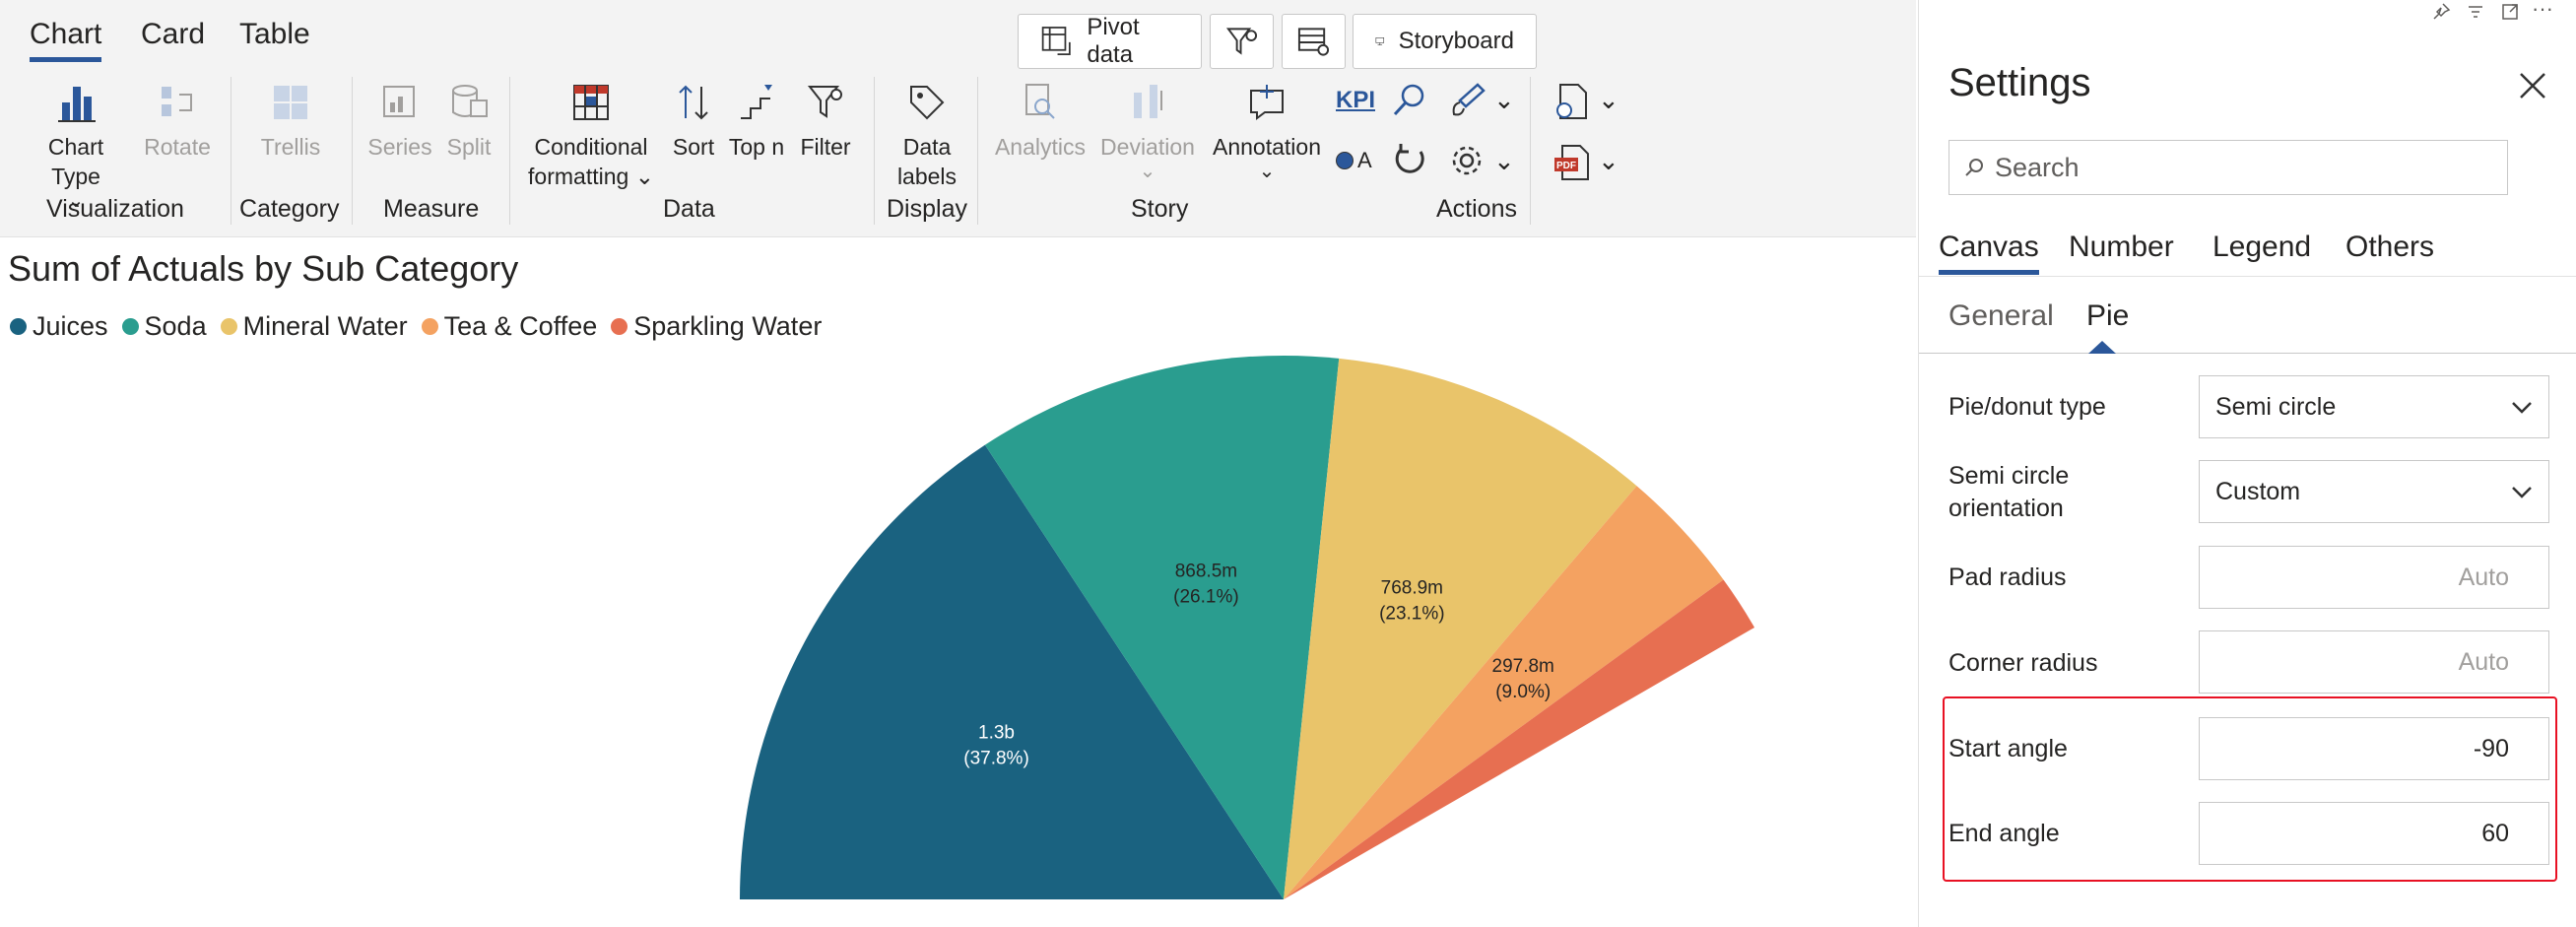  I want to click on tab-legend: Legend, so click(2262, 247).